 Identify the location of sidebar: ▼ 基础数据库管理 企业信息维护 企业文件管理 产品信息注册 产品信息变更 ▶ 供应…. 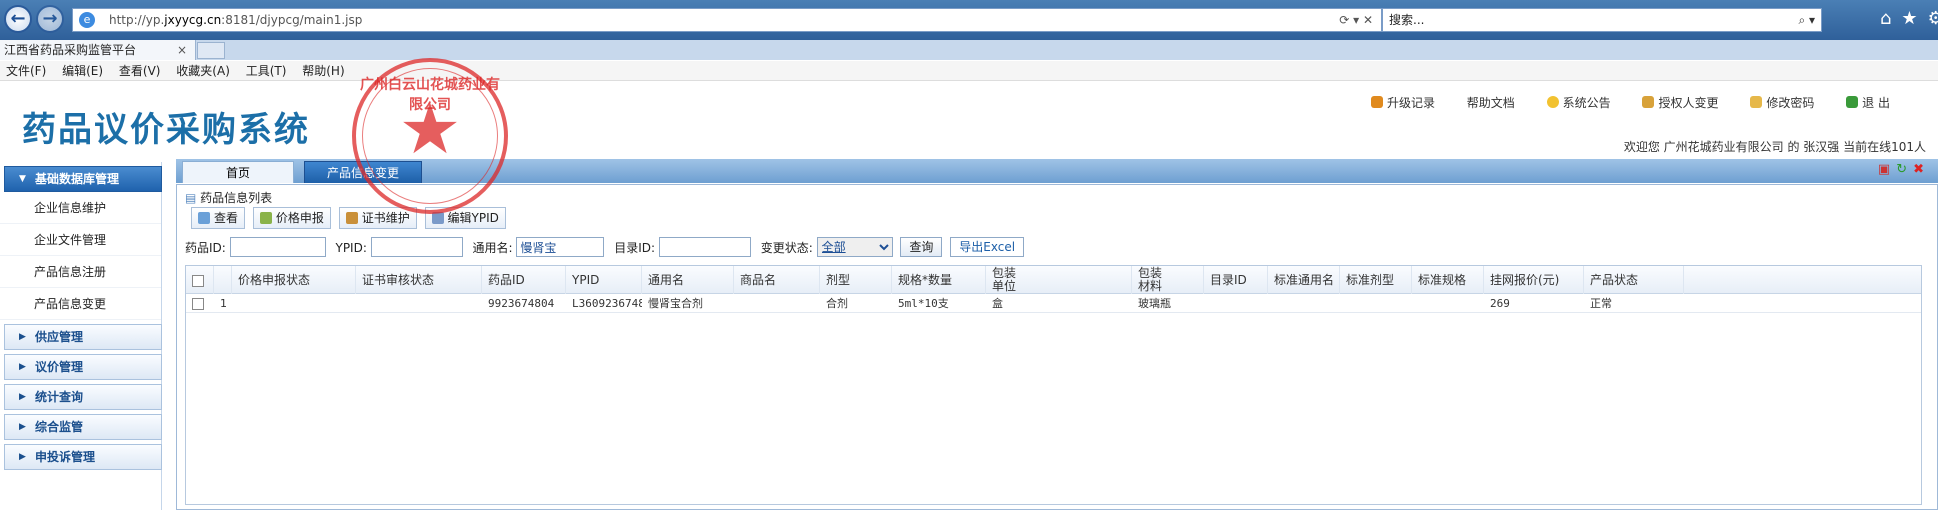
(81, 336).